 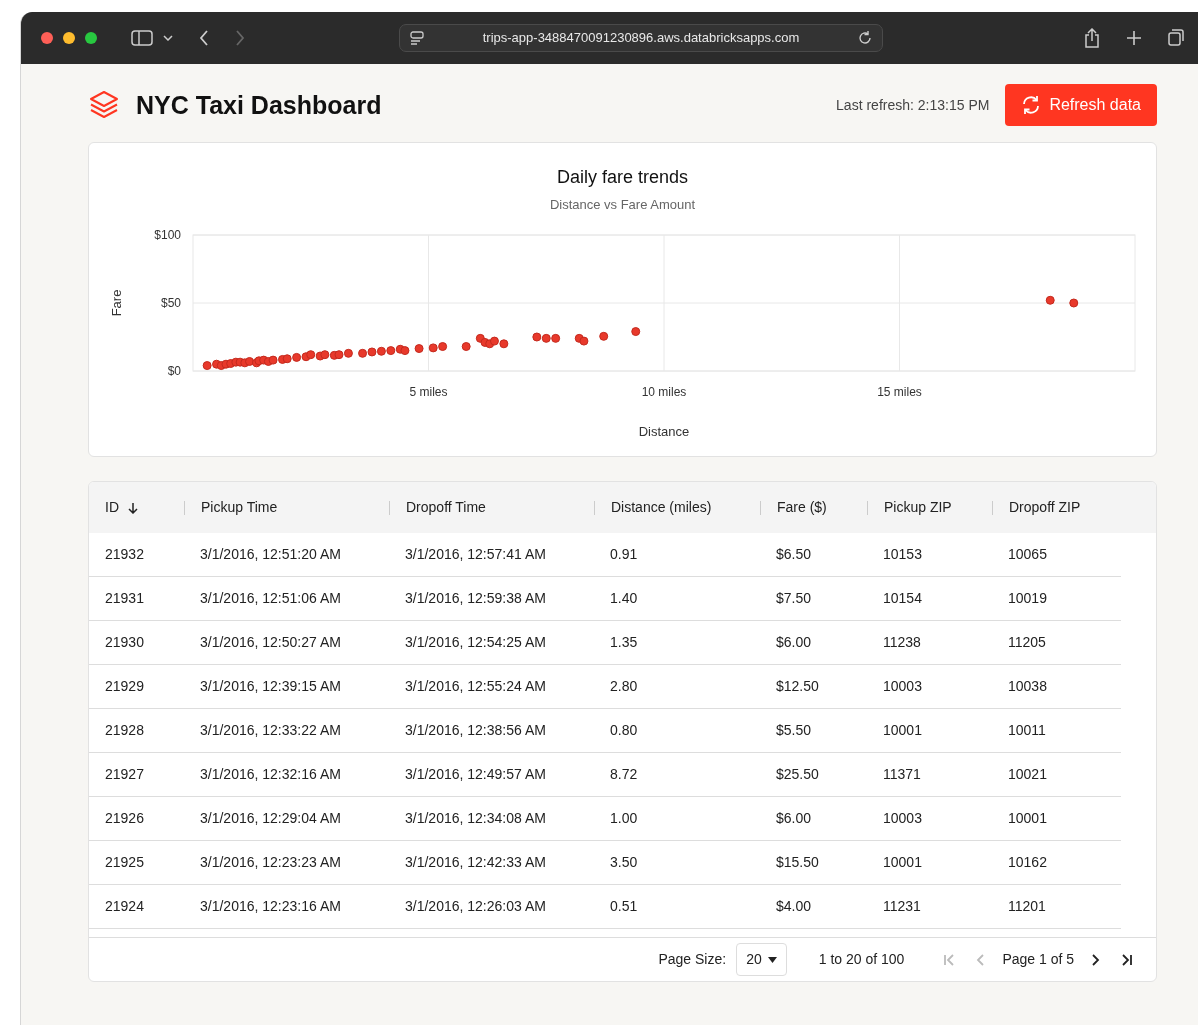 What do you see at coordinates (902, 906) in the screenshot?
I see `table-cell-text: 11231` at bounding box center [902, 906].